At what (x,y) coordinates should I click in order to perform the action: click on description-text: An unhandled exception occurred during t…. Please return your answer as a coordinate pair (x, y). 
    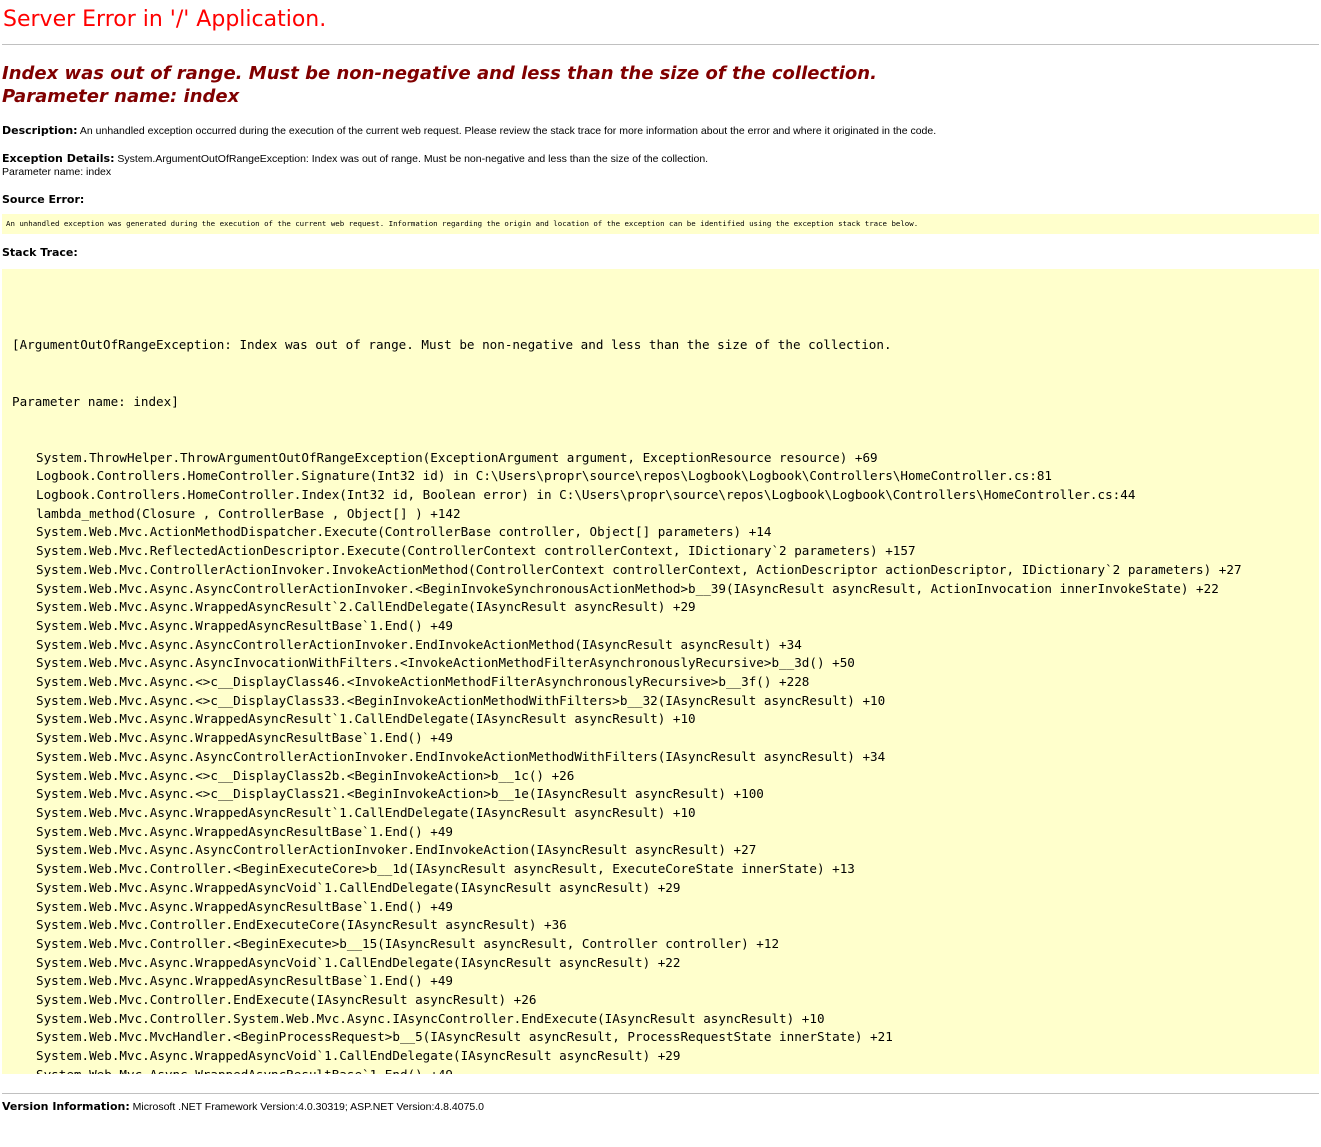
    Looking at the image, I should click on (508, 131).